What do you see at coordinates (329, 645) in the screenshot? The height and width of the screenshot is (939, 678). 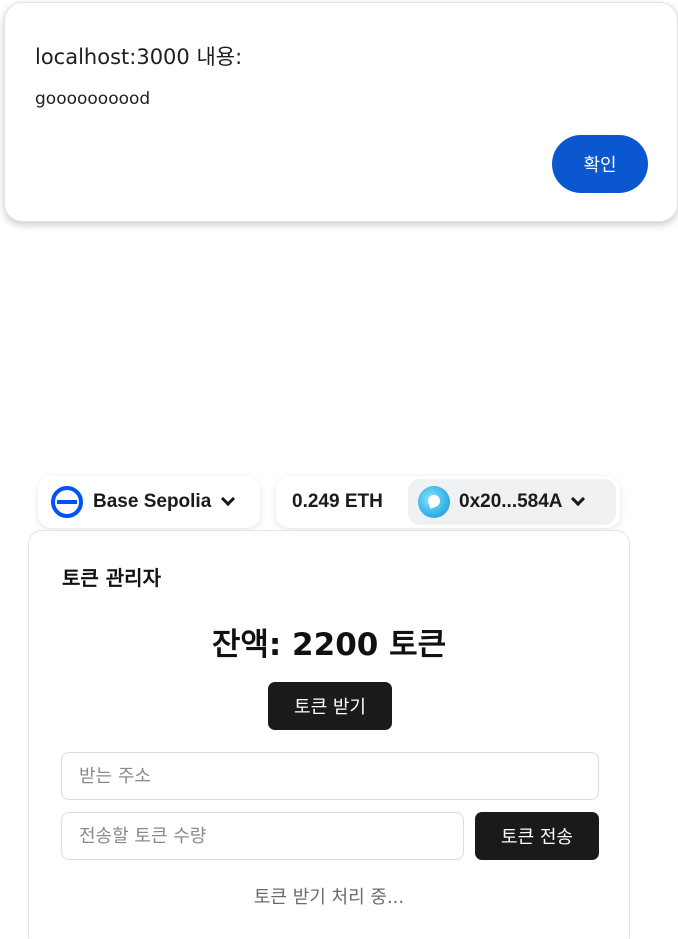 I see `token-balance: 잔액: 2200 토큰` at bounding box center [329, 645].